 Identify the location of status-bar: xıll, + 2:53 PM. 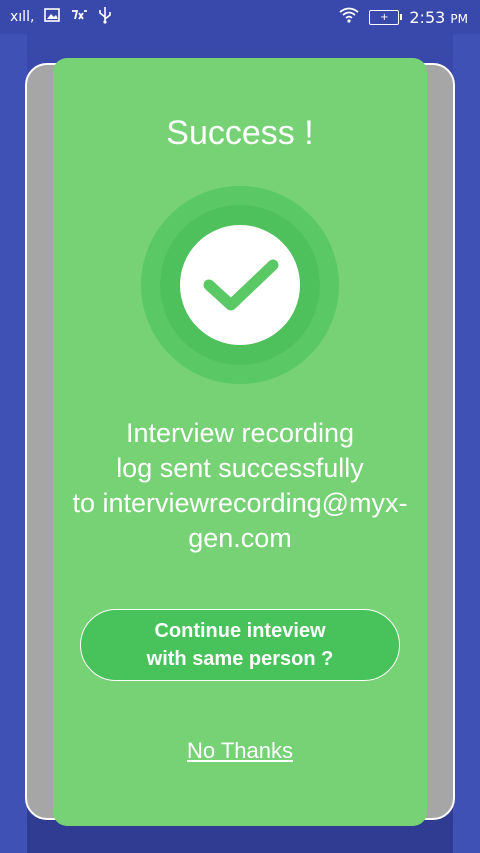
(240, 17).